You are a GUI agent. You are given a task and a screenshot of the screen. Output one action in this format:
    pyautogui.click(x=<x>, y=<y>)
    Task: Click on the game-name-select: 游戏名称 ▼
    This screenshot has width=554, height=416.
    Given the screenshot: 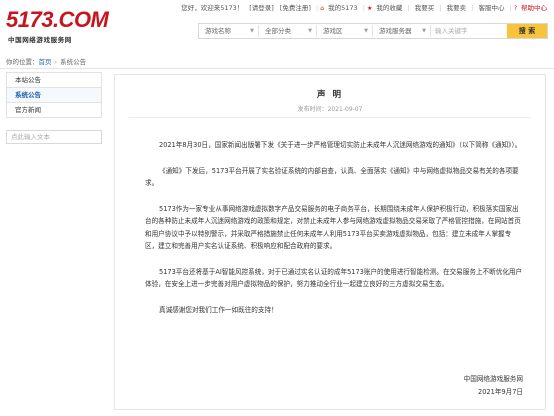 What is the action you would take?
    pyautogui.click(x=229, y=31)
    